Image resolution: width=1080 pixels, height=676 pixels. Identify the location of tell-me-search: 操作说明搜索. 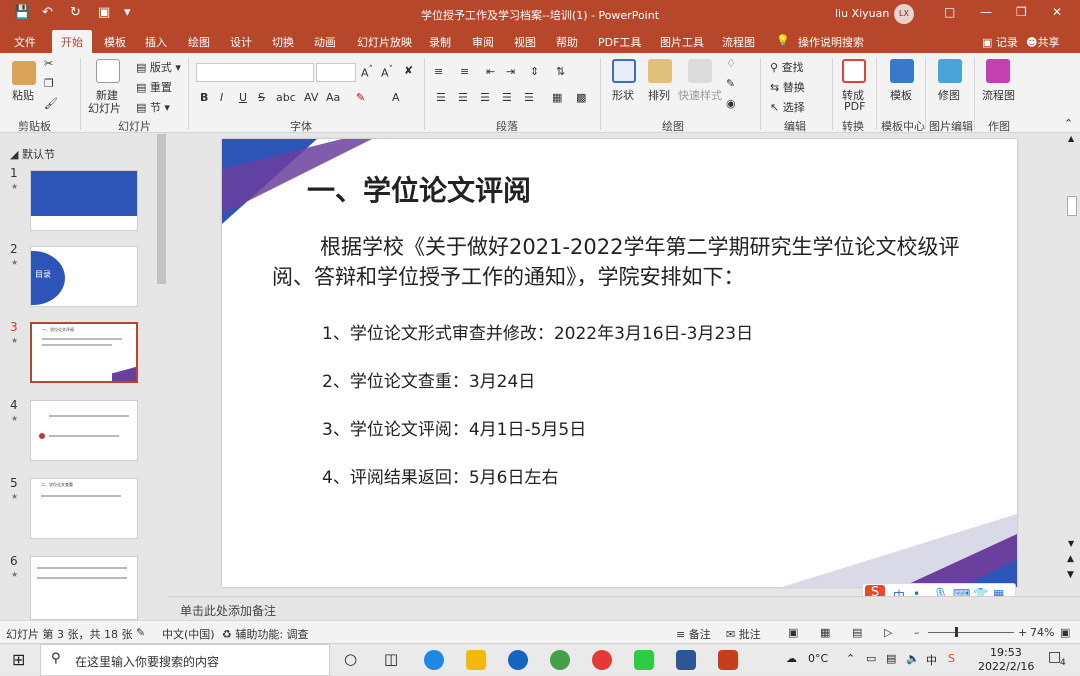
(831, 42).